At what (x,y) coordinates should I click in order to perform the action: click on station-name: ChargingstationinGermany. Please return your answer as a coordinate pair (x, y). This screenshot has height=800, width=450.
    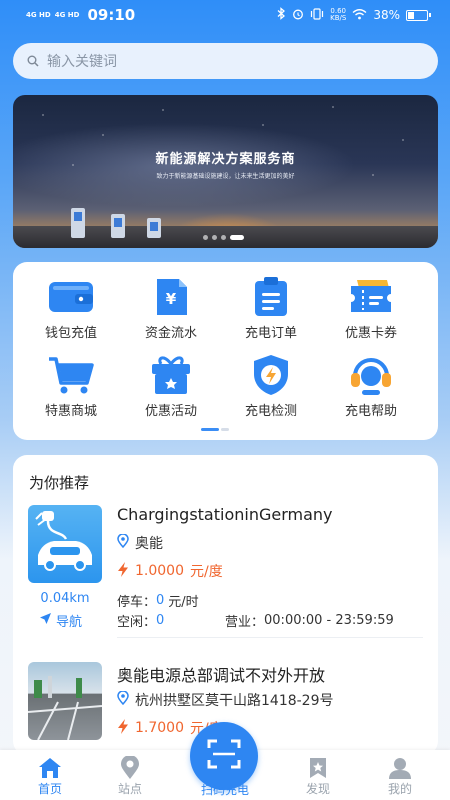
    Looking at the image, I should click on (225, 514).